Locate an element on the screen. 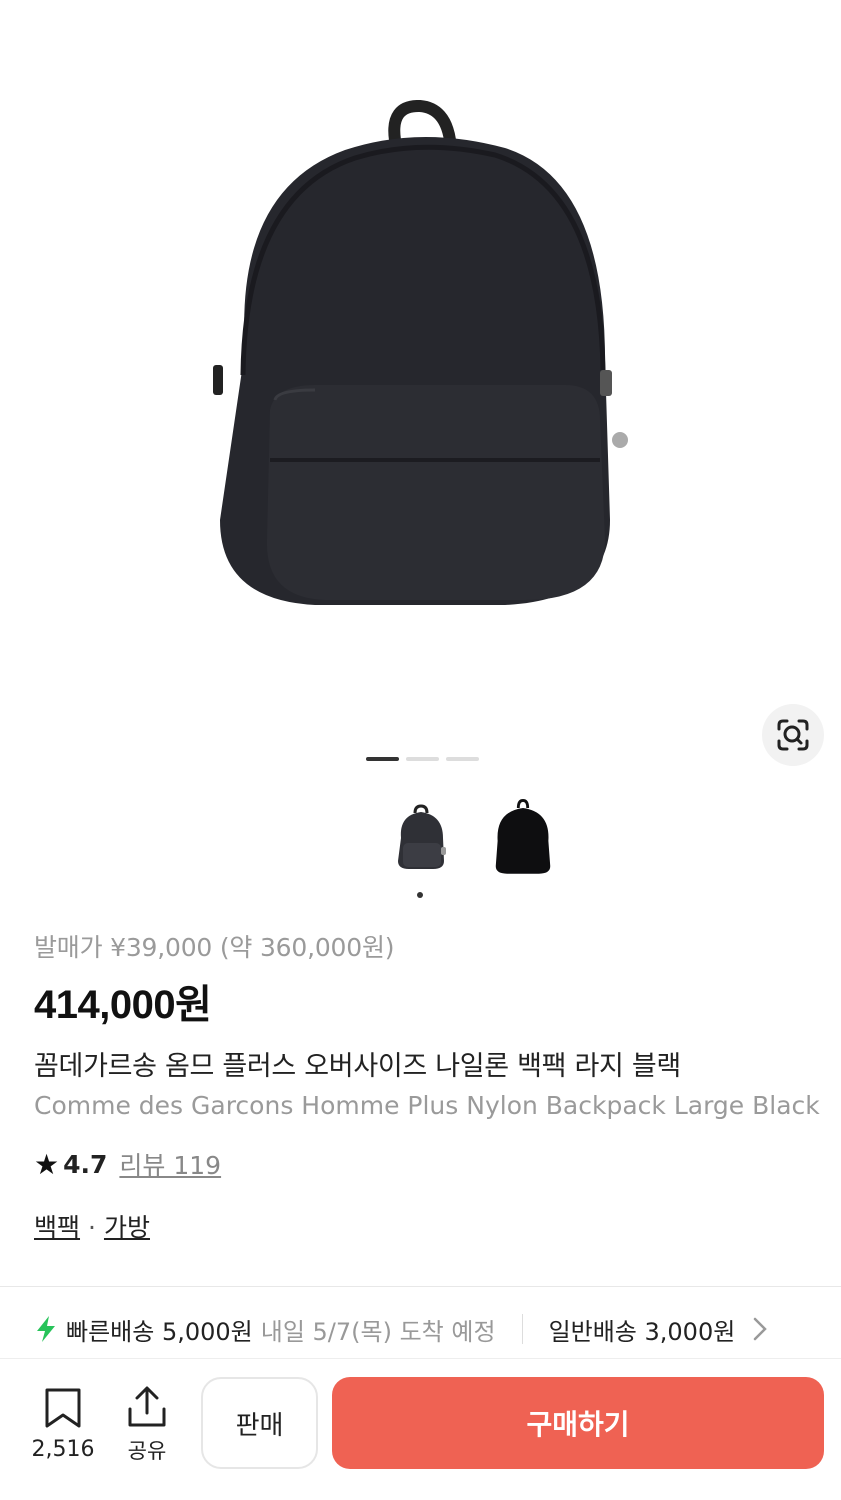  divider is located at coordinates (420, 1286).